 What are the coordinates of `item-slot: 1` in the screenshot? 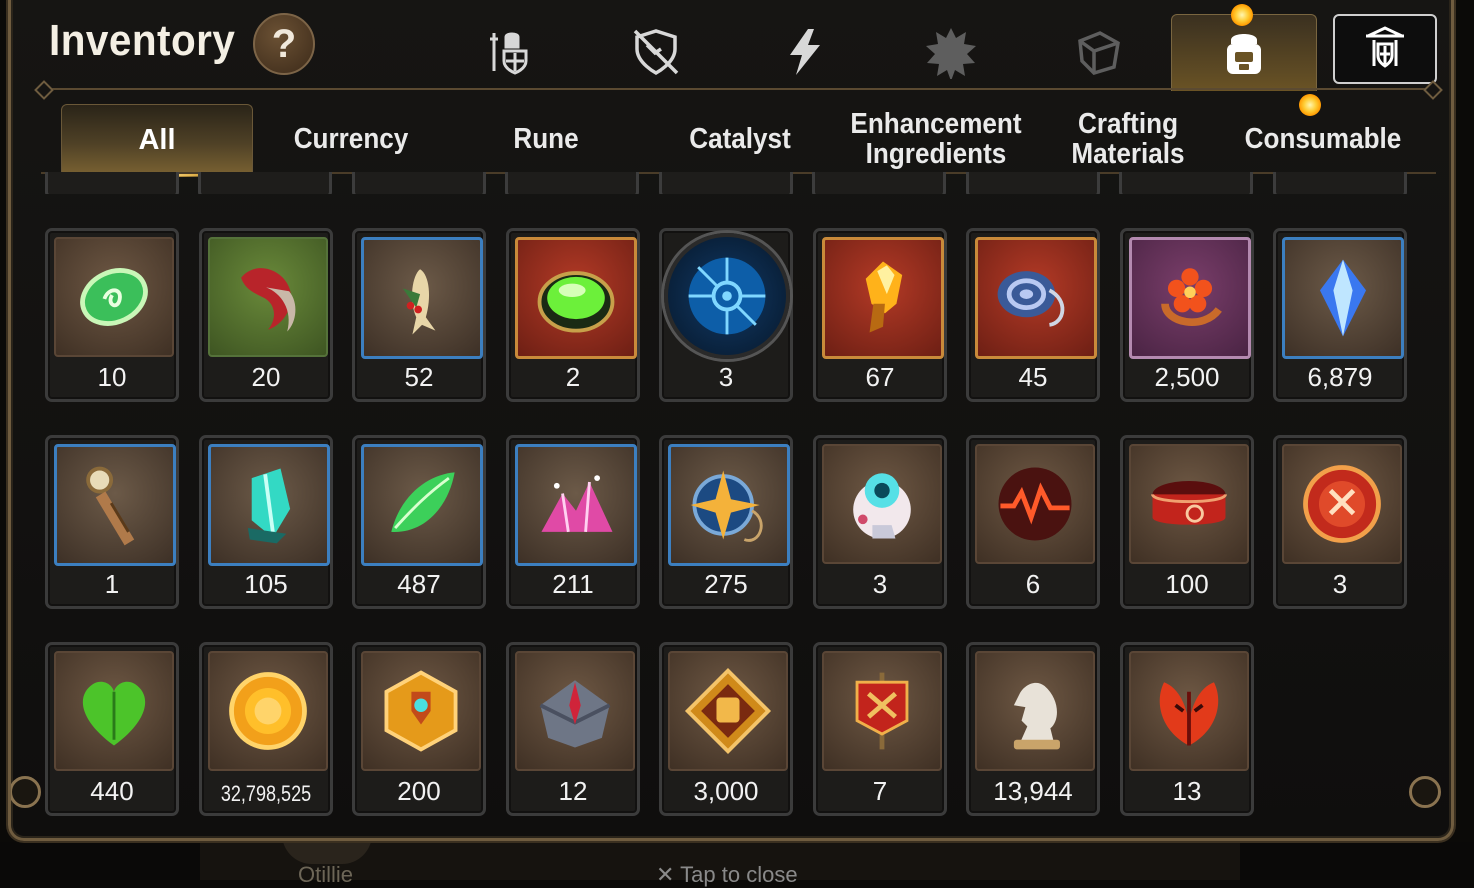 It's located at (112, 522).